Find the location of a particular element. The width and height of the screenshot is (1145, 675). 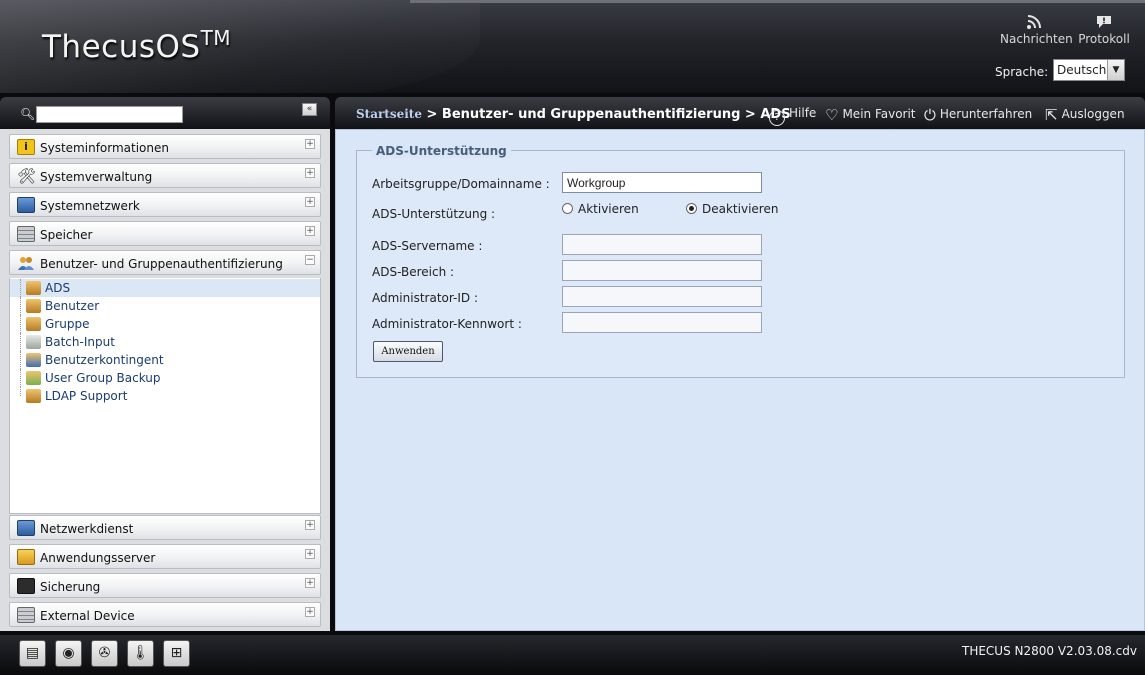

rss-icon is located at coordinates (1034, 23).